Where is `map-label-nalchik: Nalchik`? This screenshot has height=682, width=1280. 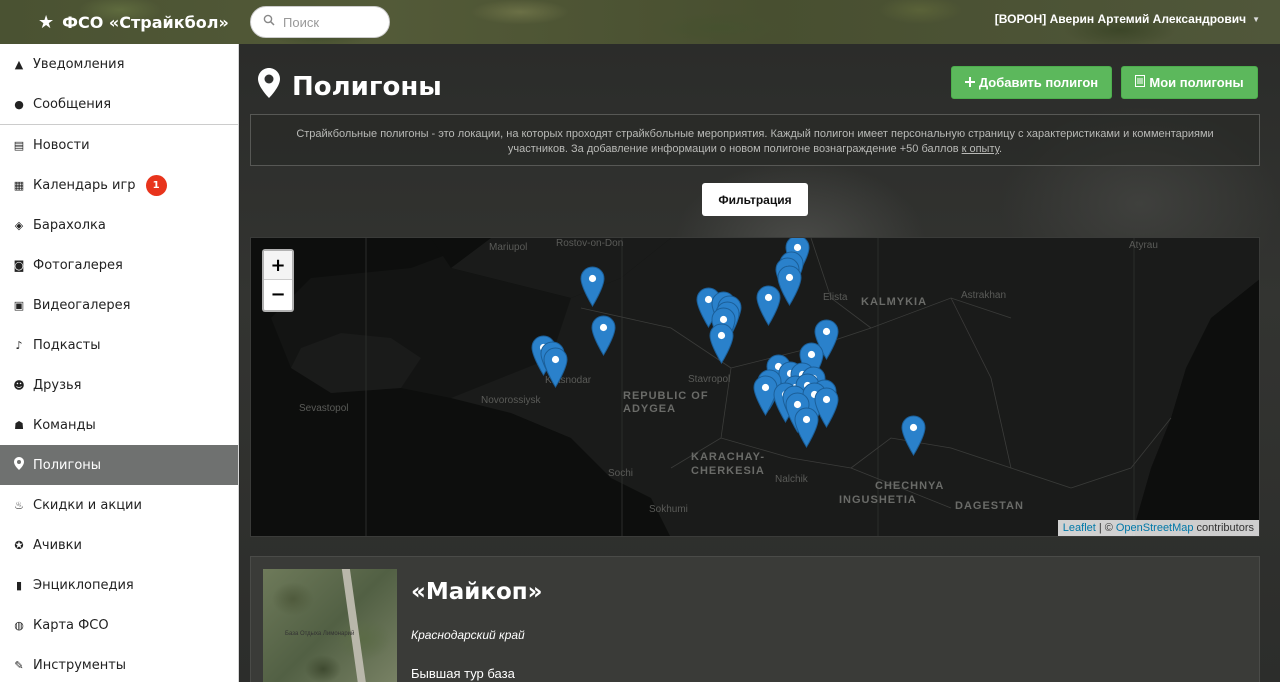
map-label-nalchik: Nalchik is located at coordinates (791, 479).